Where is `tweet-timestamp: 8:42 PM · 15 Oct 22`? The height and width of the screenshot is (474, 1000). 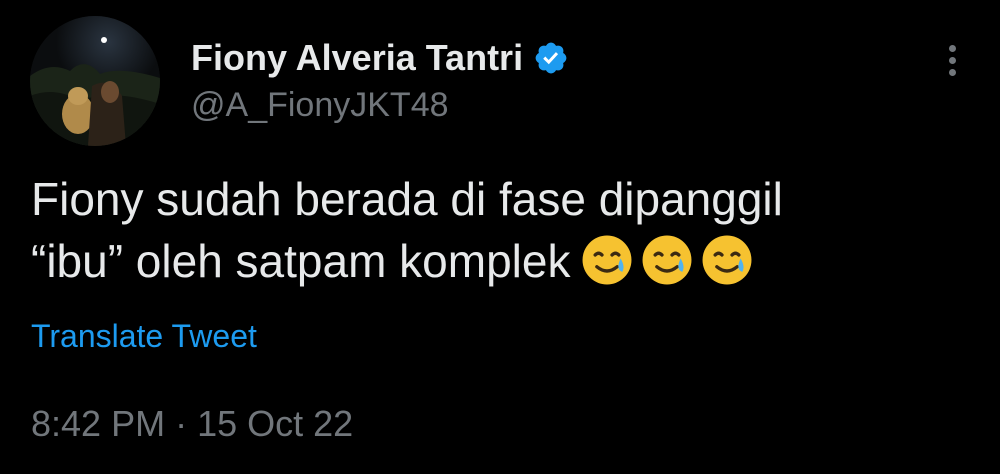 tweet-timestamp: 8:42 PM · 15 Oct 22 is located at coordinates (192, 424).